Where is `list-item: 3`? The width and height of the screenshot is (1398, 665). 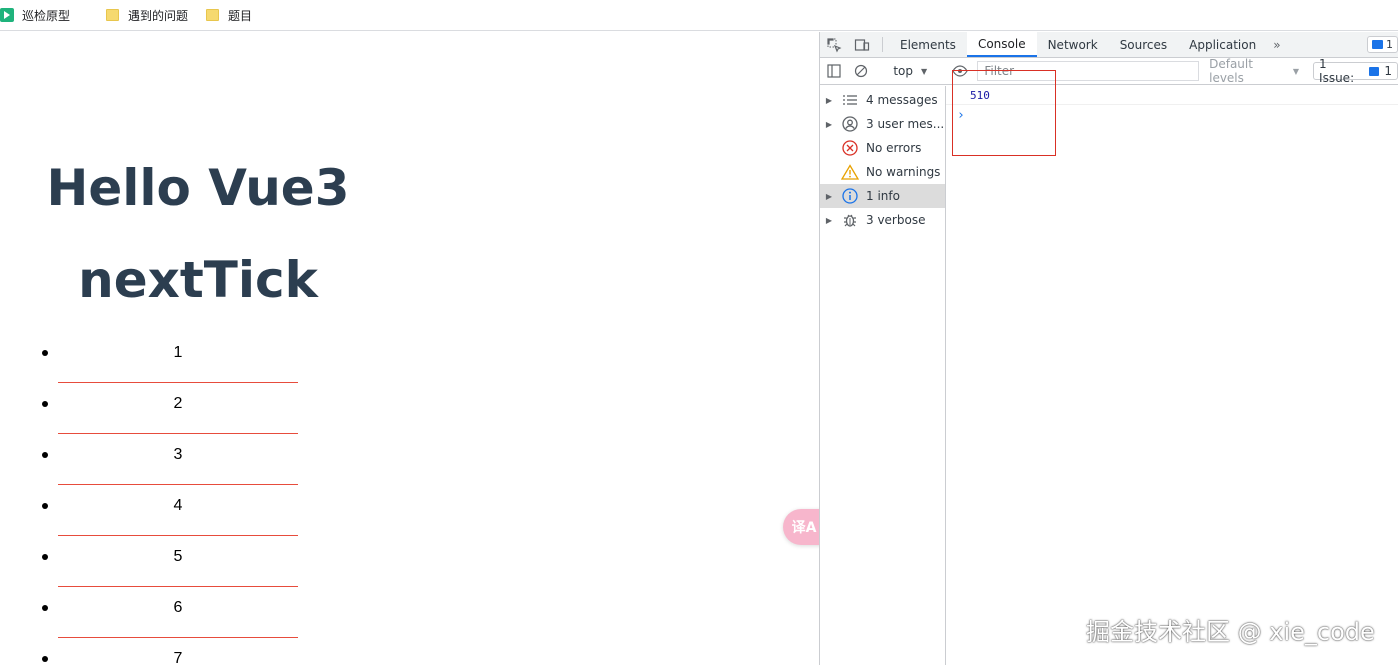 list-item: 3 is located at coordinates (170, 459).